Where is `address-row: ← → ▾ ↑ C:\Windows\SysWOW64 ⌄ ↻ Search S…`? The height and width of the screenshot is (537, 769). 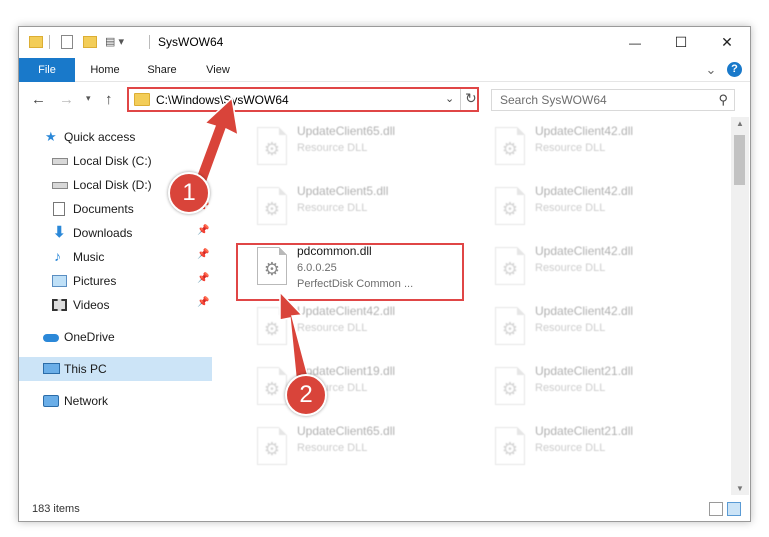
address-row: ← → ▾ ↑ C:\Windows\SysWOW64 ⌄ ↻ Search S… is located at coordinates (384, 100).